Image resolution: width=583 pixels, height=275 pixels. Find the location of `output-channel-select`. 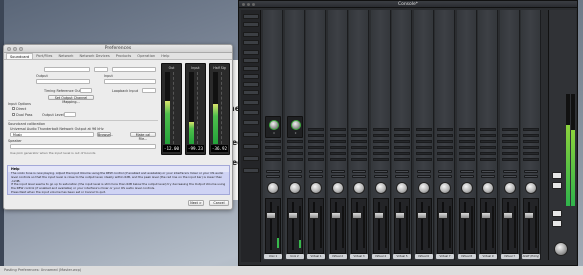

output-channel-select is located at coordinates (63, 81).